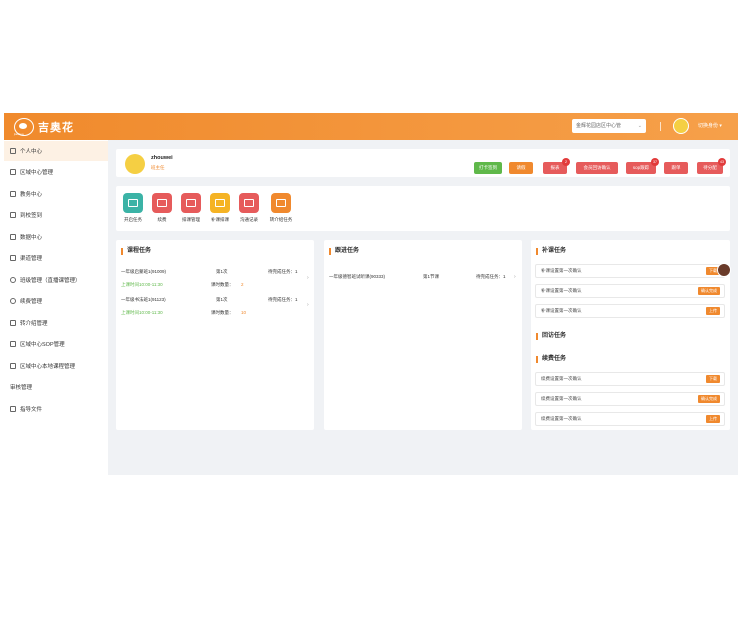 The width and height of the screenshot is (746, 621). Describe the element at coordinates (630, 419) in the screenshot. I see `list-item: 续费设置第一次确认 上传` at that location.